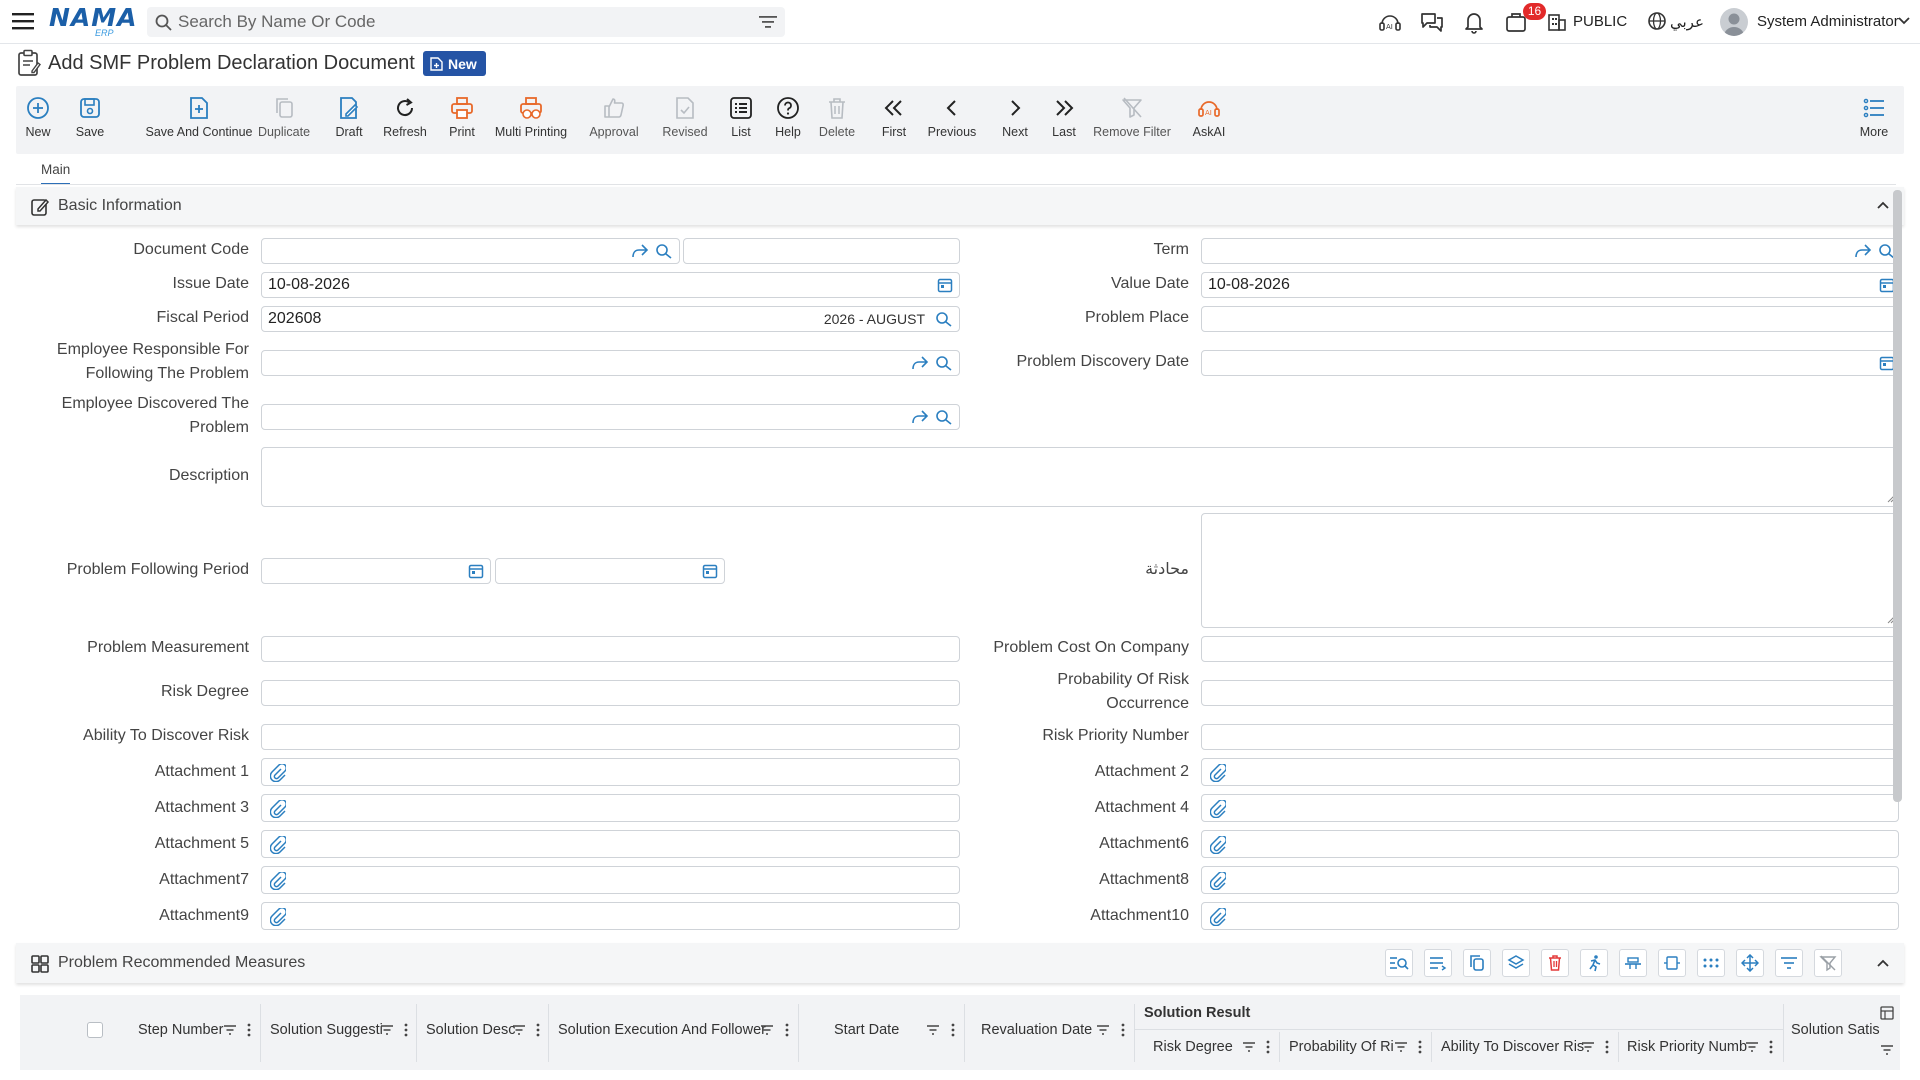 The width and height of the screenshot is (1920, 1080). I want to click on hamburger-menu-icon, so click(24, 22).